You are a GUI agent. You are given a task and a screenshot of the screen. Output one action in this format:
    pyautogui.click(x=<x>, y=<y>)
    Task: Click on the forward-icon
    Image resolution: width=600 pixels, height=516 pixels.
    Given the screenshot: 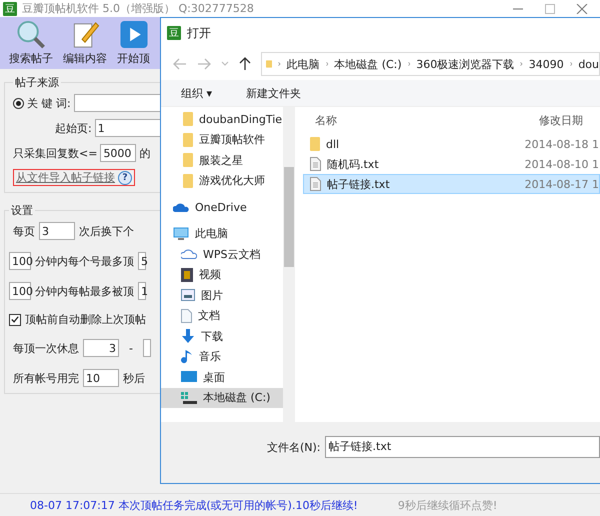 What is the action you would take?
    pyautogui.click(x=204, y=64)
    